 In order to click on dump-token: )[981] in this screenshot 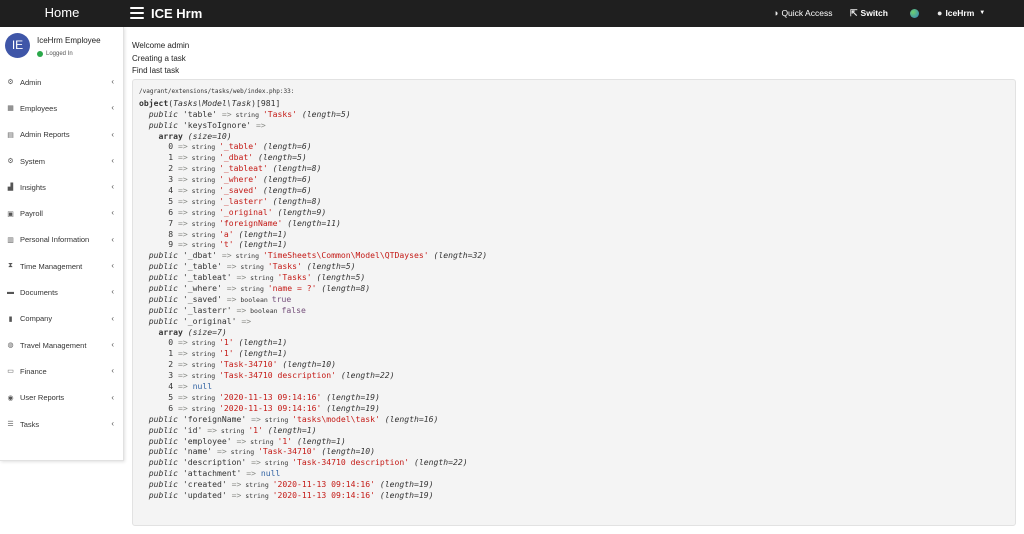, I will do `click(266, 102)`.